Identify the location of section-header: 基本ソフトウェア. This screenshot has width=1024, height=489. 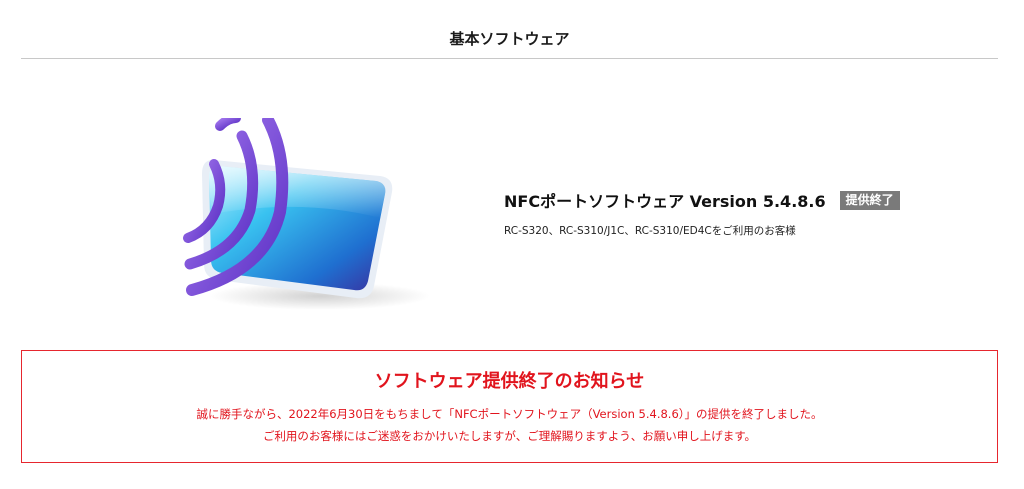
(509, 29).